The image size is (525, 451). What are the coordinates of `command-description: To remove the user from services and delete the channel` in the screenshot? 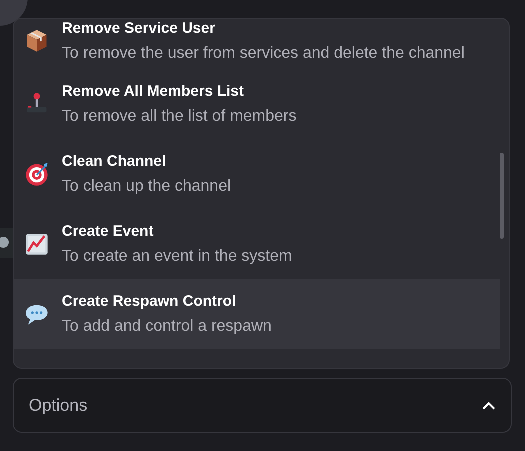 It's located at (263, 53).